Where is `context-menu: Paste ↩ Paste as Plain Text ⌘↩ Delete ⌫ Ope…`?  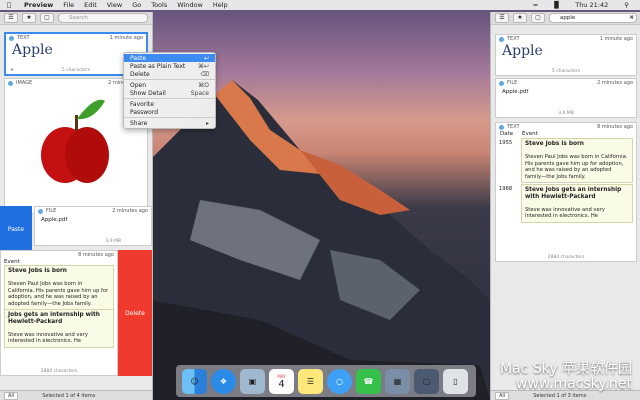
context-menu: Paste ↩ Paste as Plain Text ⌘↩ Delete ⌫ Ope… is located at coordinates (169, 90).